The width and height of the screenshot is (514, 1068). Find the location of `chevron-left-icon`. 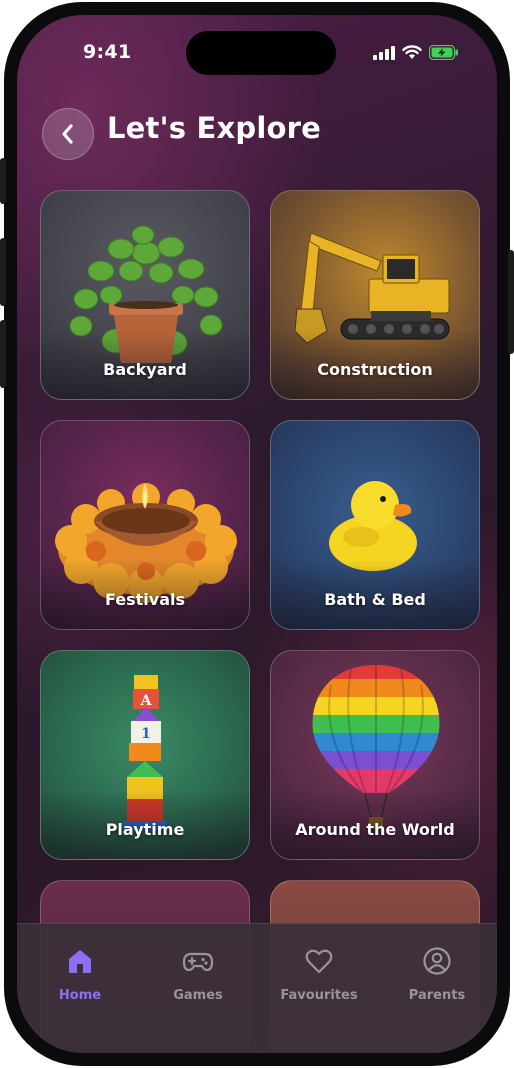

chevron-left-icon is located at coordinates (67, 134).